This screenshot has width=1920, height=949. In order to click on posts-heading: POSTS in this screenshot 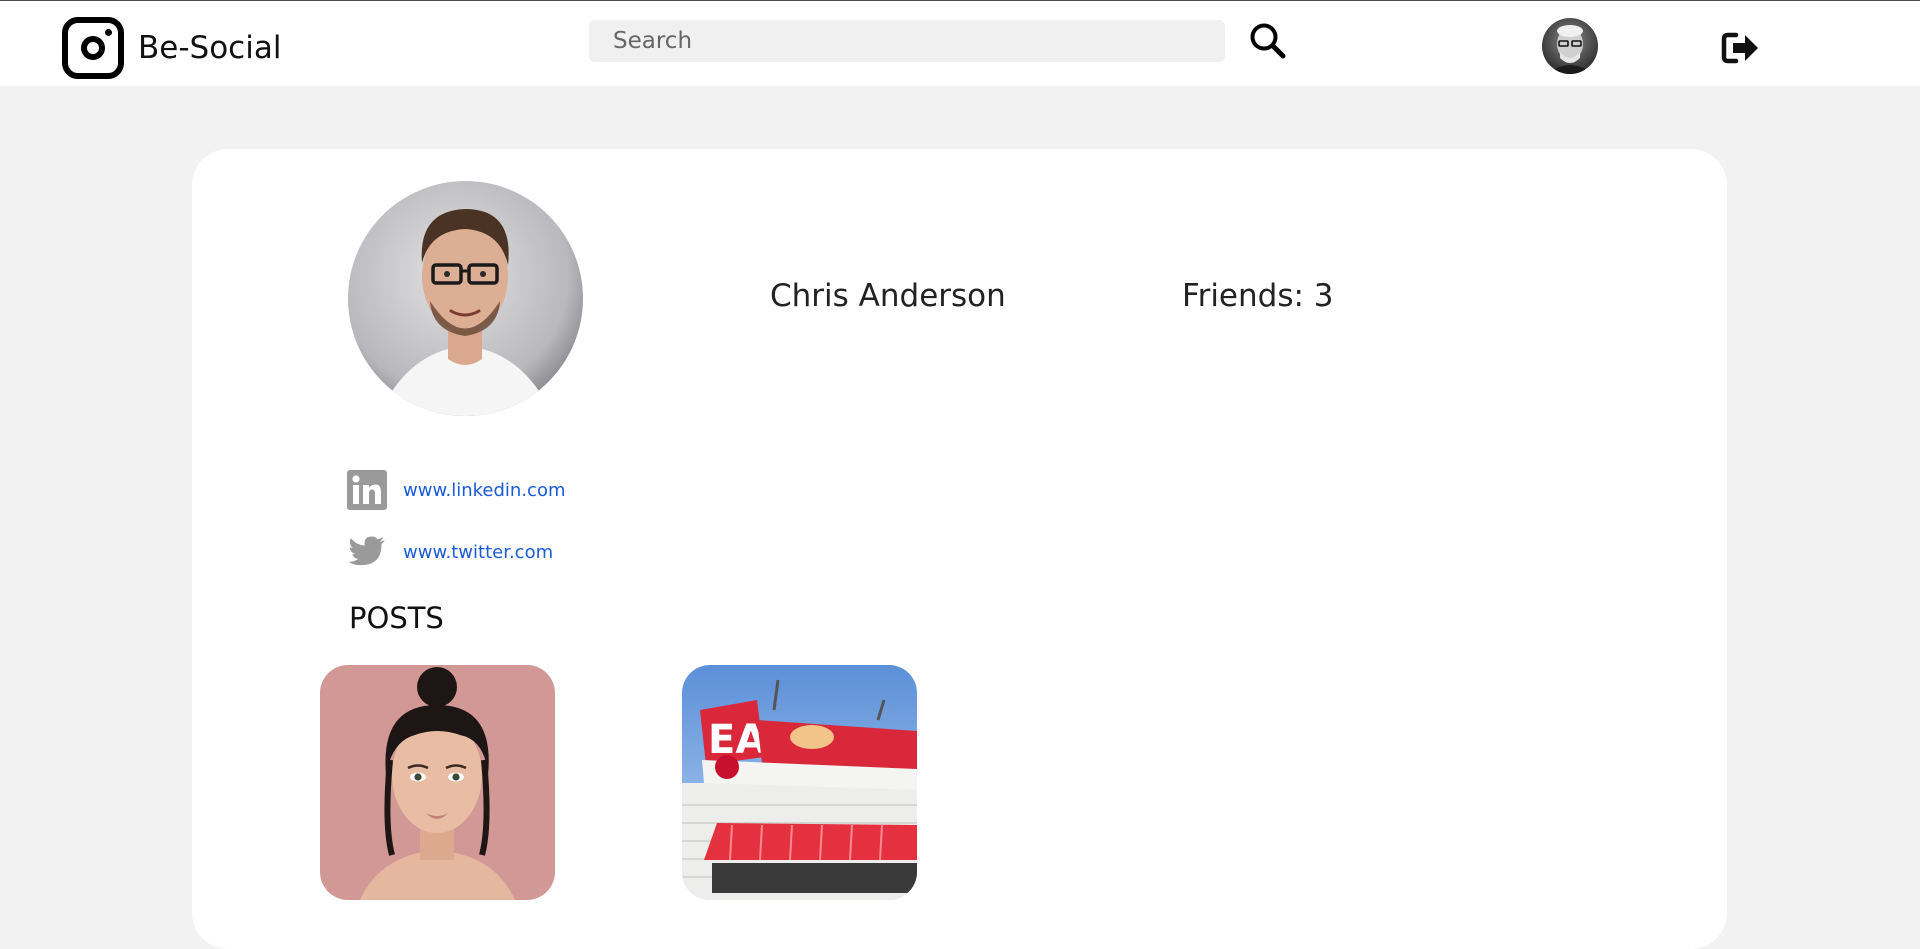, I will do `click(396, 618)`.